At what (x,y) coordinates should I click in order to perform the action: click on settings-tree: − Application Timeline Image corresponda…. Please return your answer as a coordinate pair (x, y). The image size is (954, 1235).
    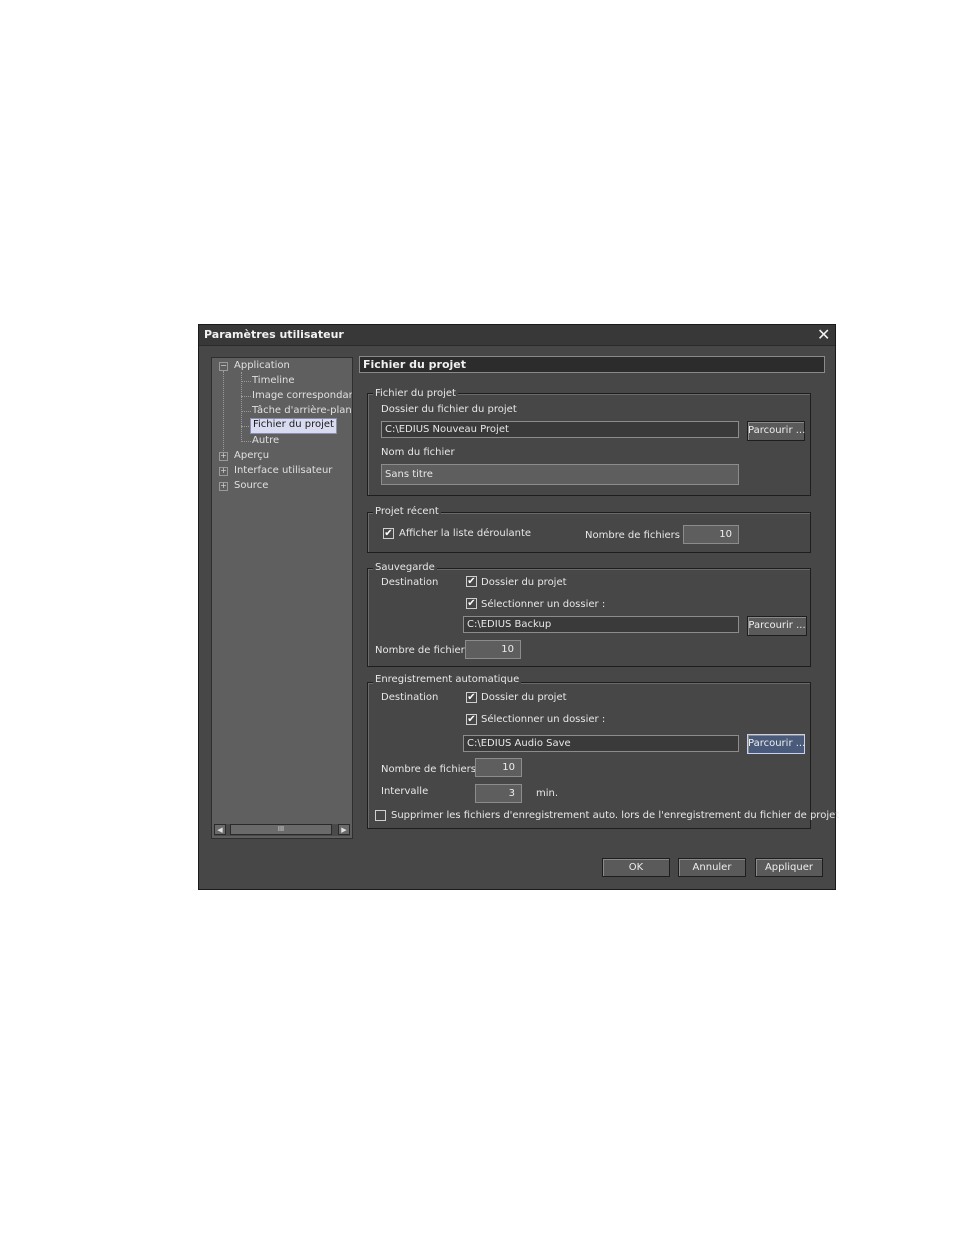
    Looking at the image, I should click on (282, 598).